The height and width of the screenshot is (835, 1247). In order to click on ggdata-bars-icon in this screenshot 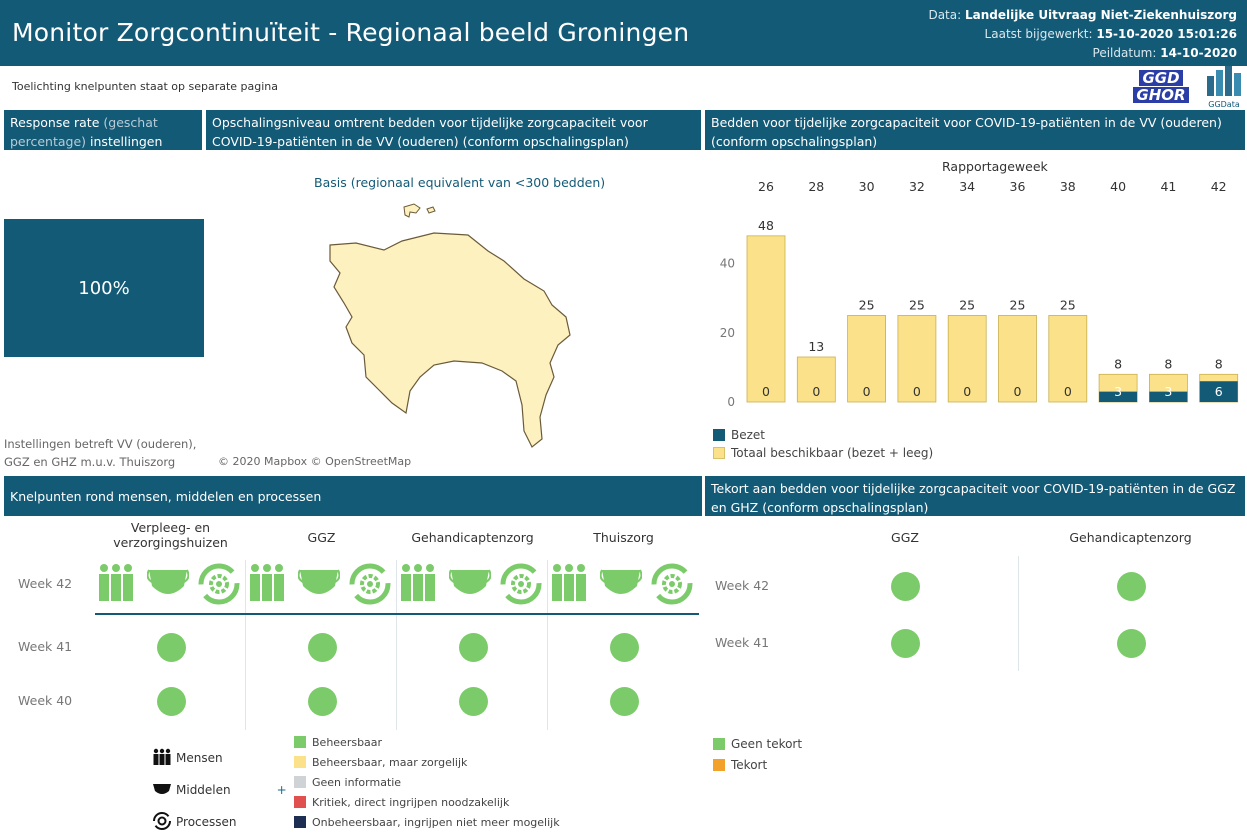, I will do `click(1224, 81)`.